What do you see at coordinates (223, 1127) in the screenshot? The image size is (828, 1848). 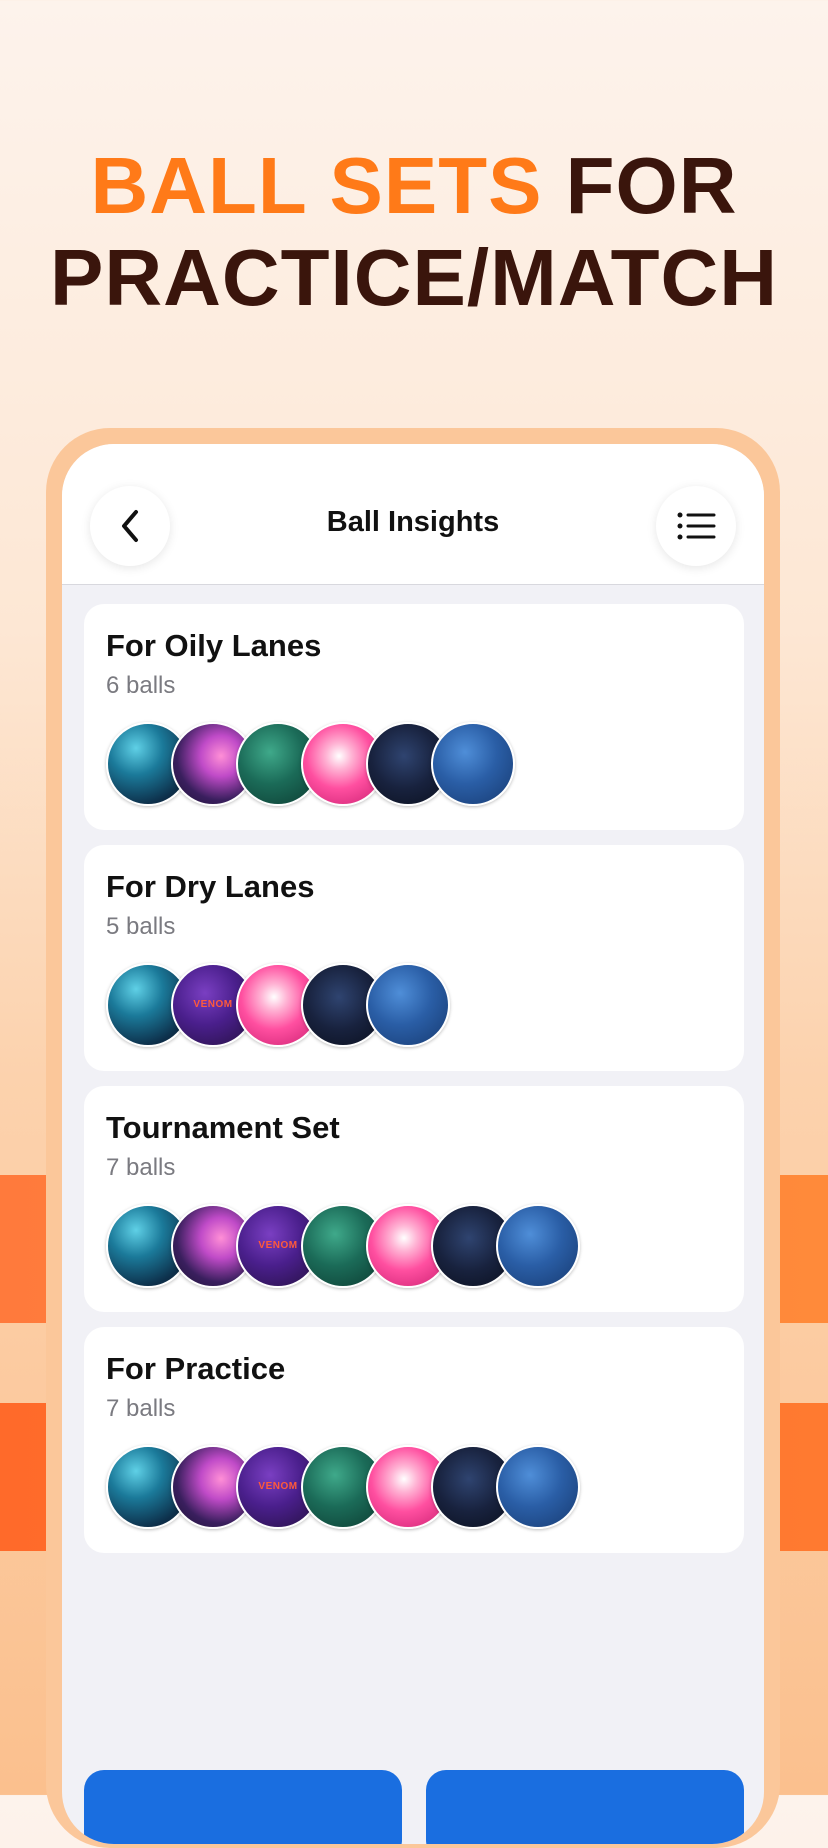 I see `ball-set-title: Tournament Set` at bounding box center [223, 1127].